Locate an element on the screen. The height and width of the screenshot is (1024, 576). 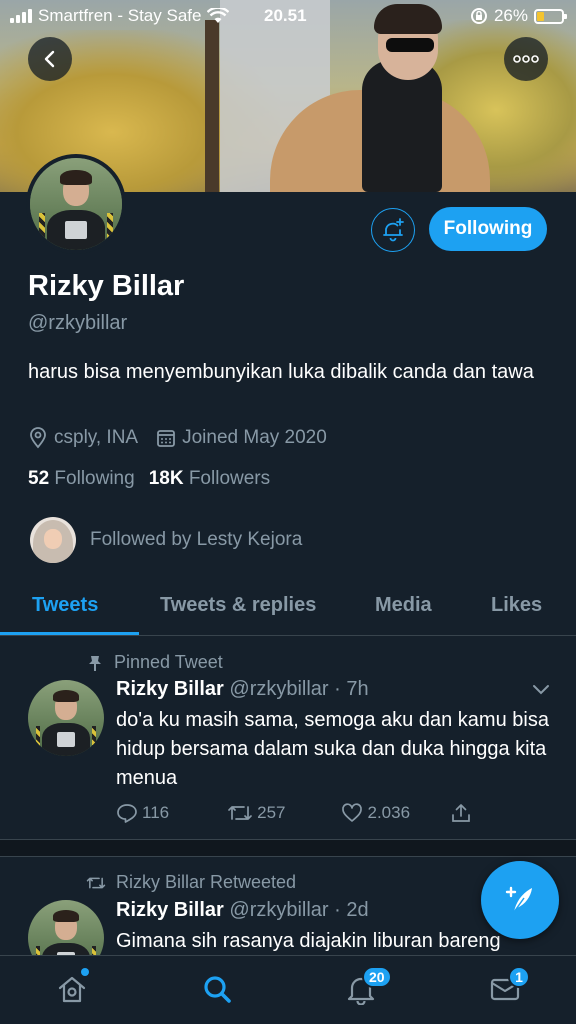
feather-plus-icon is located at coordinates (518, 899).